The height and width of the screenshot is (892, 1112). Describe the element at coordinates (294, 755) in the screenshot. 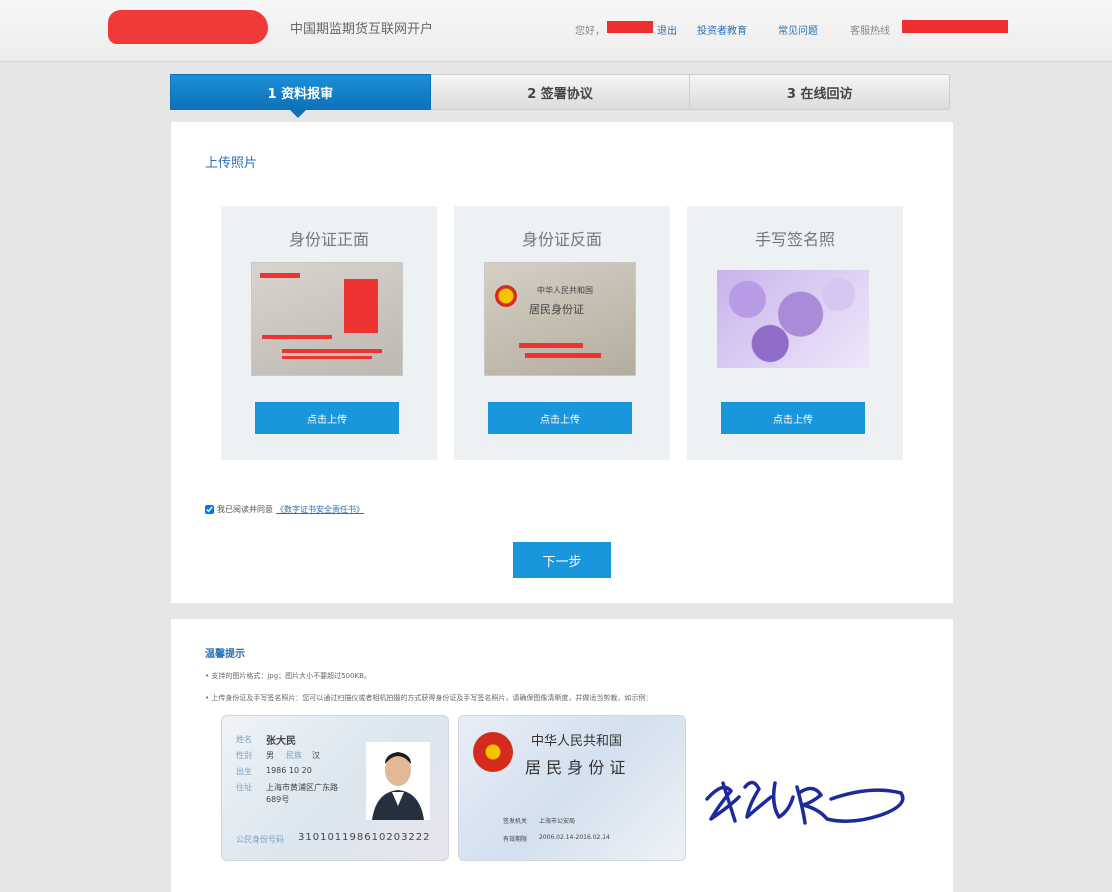

I see `sample-ethnic-label: 民族` at that location.